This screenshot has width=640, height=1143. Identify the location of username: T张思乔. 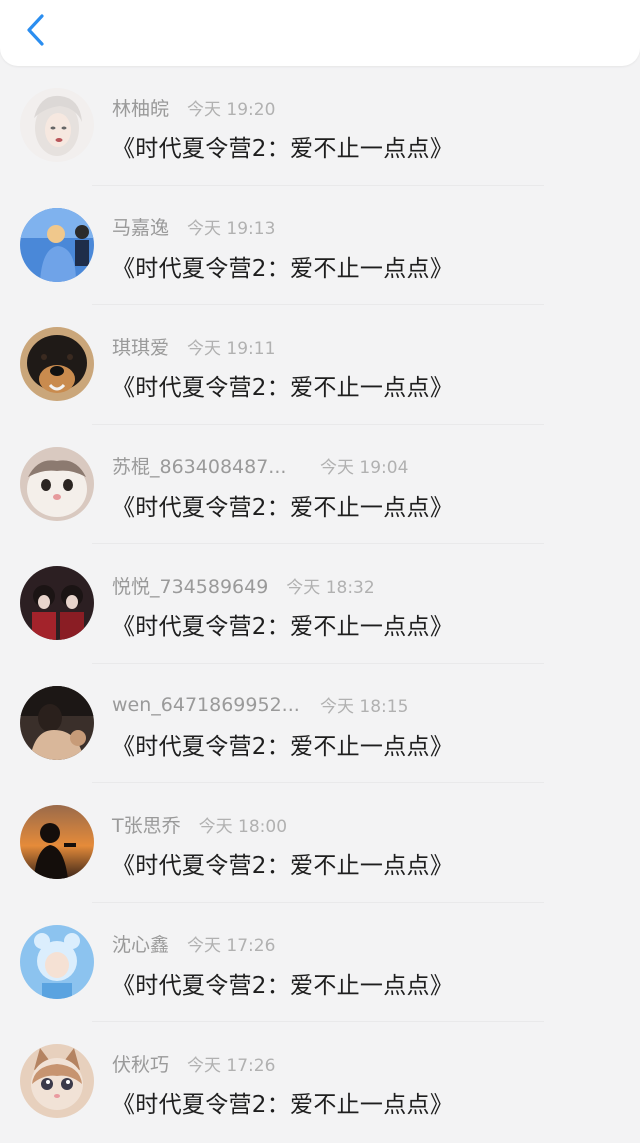
(146, 824).